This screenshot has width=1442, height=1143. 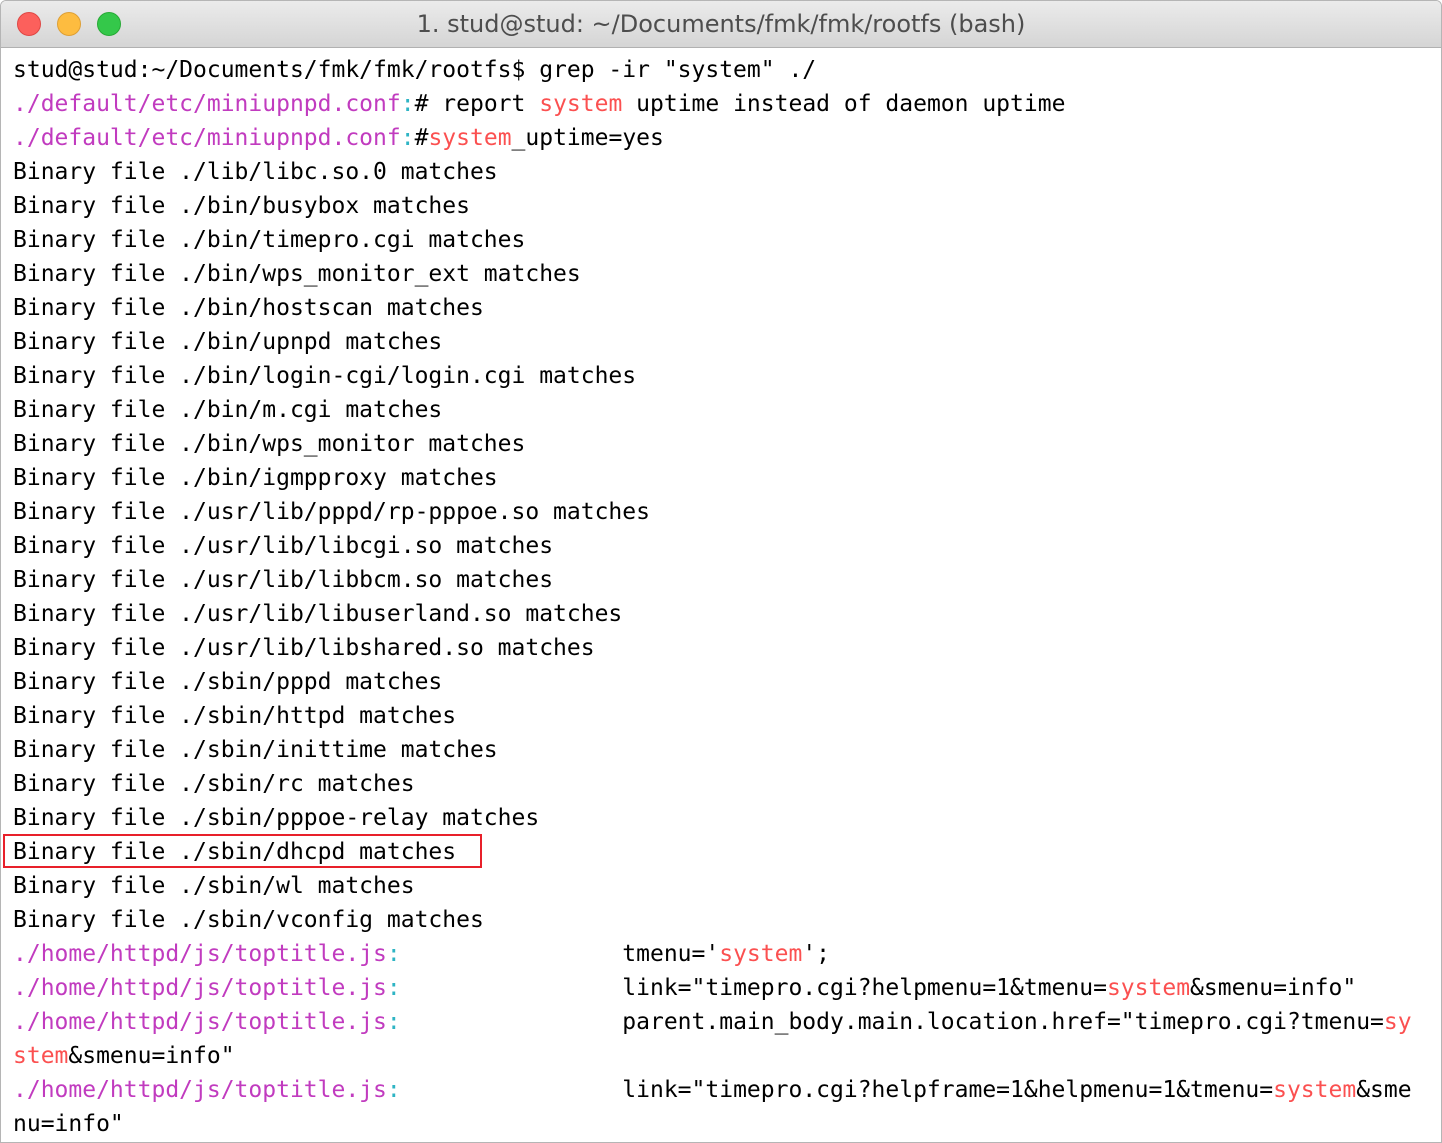 What do you see at coordinates (1397, 1022) in the screenshot?
I see `segment-match: sy` at bounding box center [1397, 1022].